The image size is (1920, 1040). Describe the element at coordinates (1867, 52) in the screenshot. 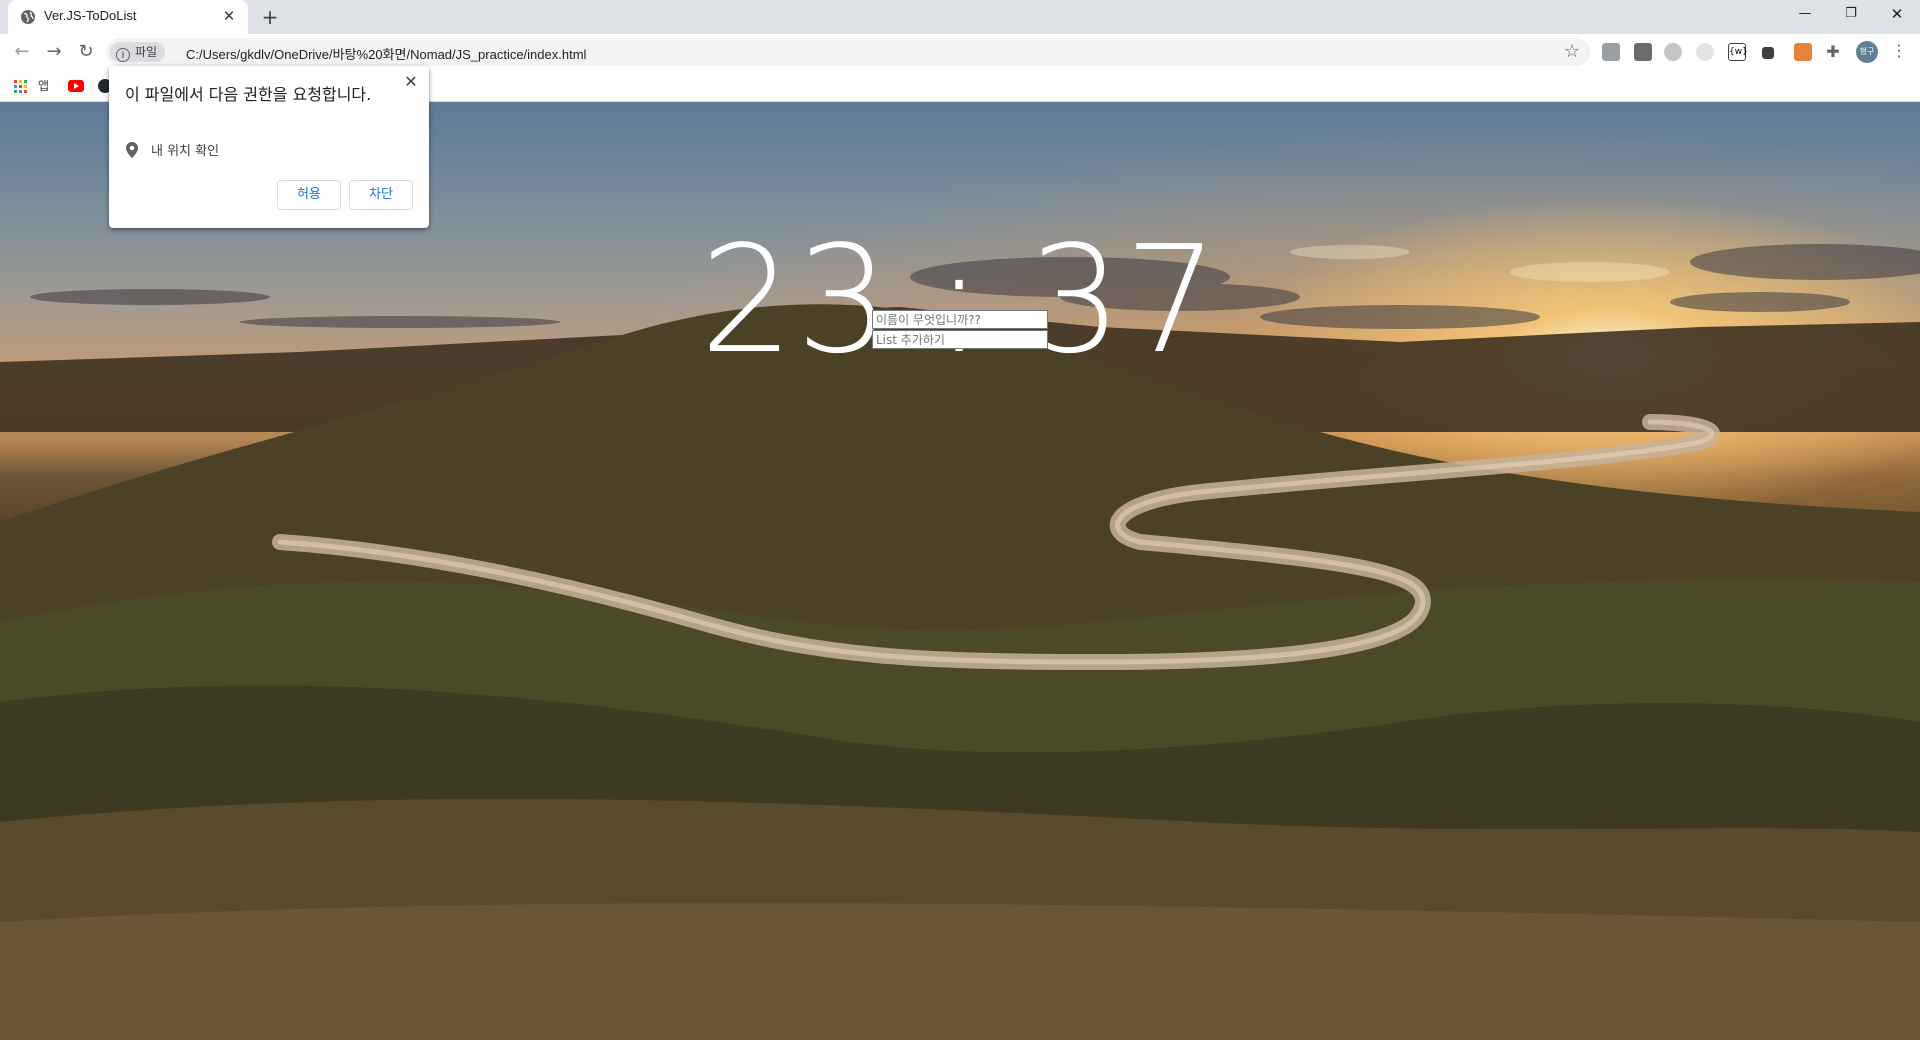

I see `profile-avatar: 형구` at that location.